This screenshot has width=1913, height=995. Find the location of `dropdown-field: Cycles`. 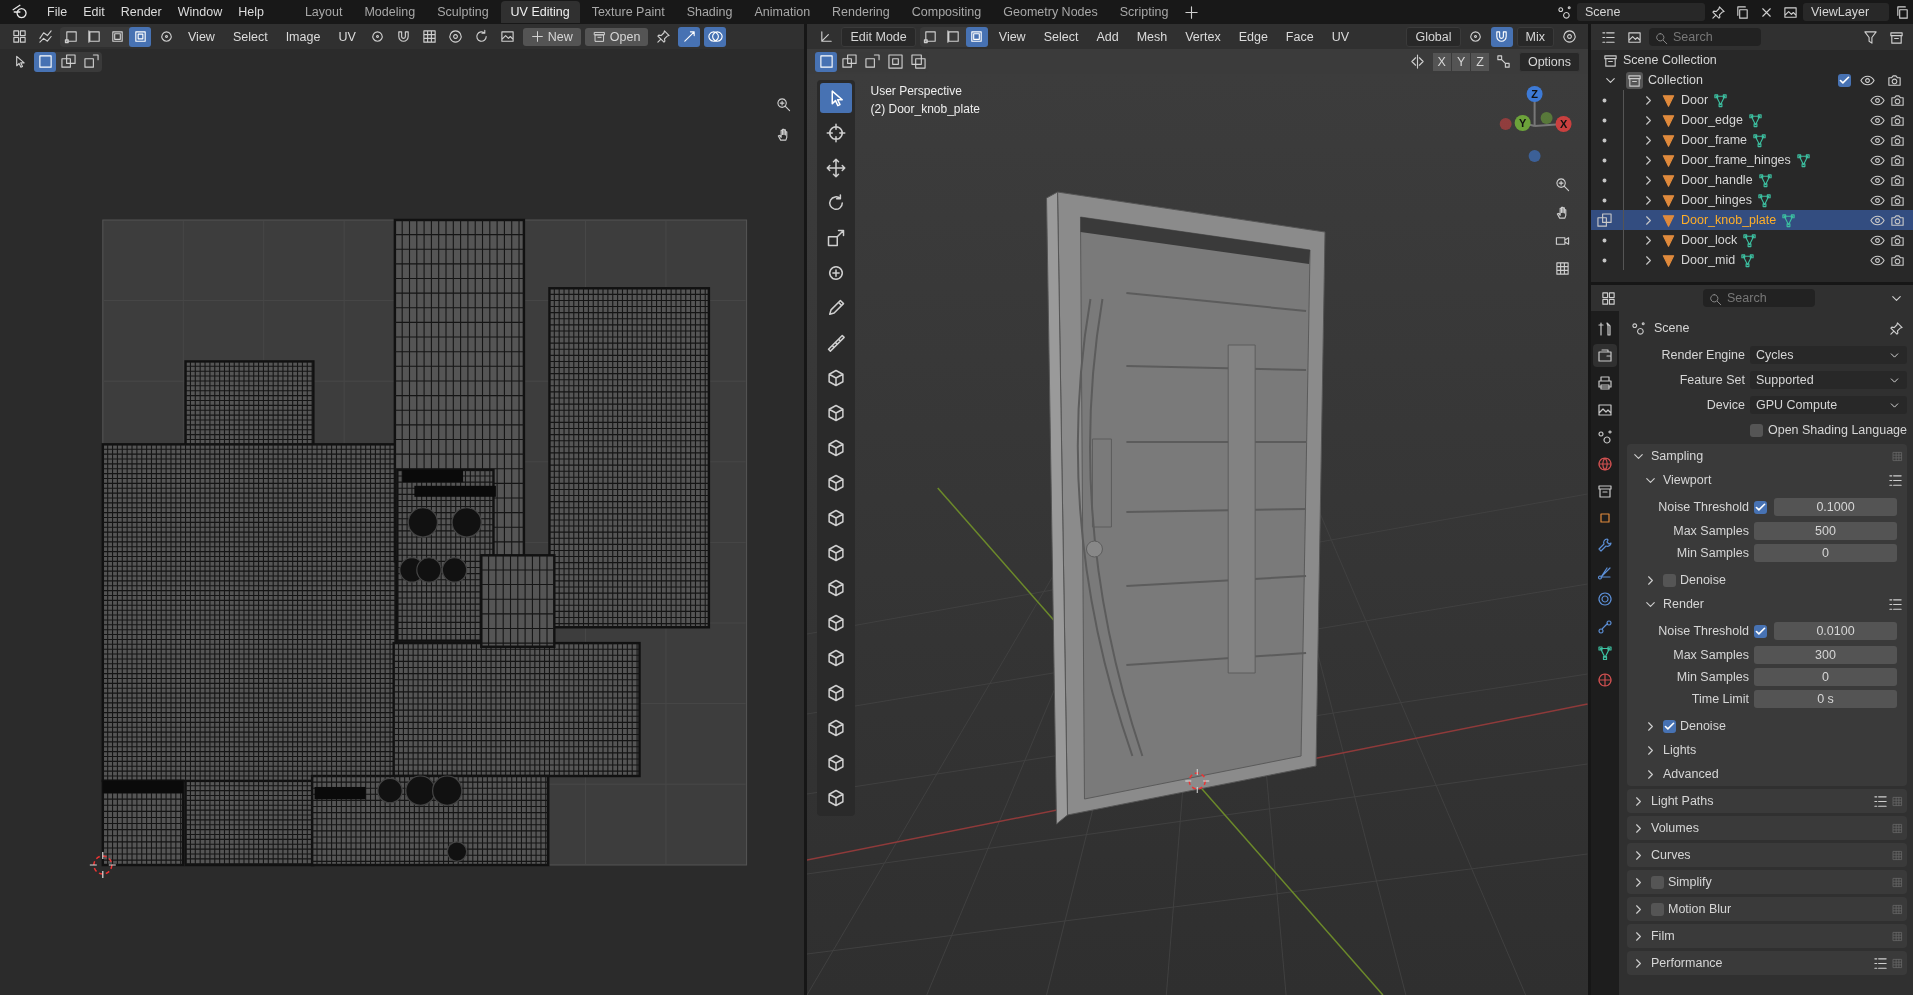

dropdown-field: Cycles is located at coordinates (1828, 355).